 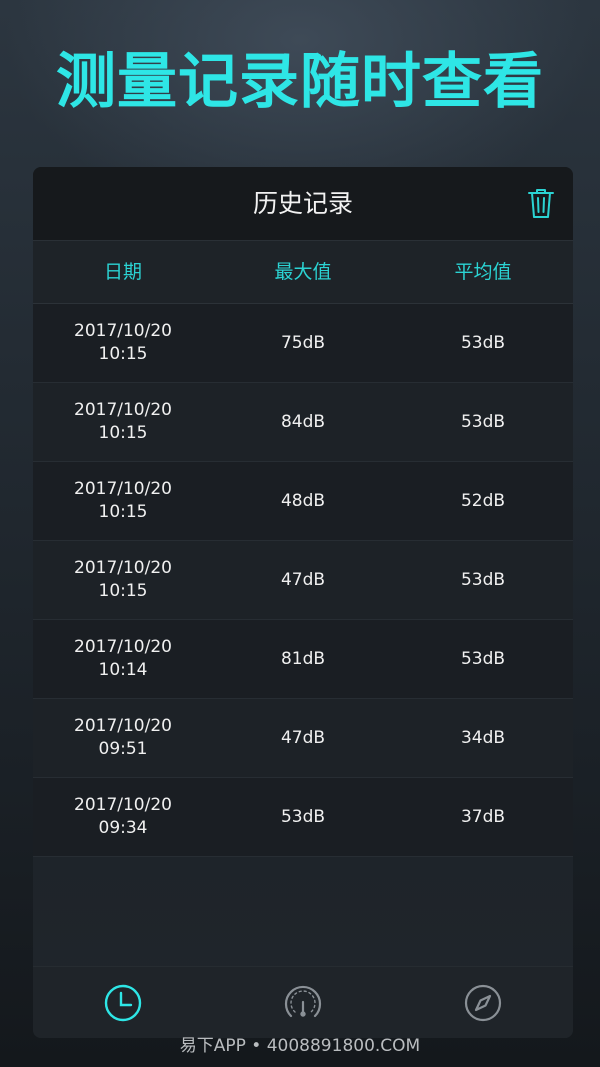 I want to click on headline: 测量记录随时查看, so click(x=300, y=82).